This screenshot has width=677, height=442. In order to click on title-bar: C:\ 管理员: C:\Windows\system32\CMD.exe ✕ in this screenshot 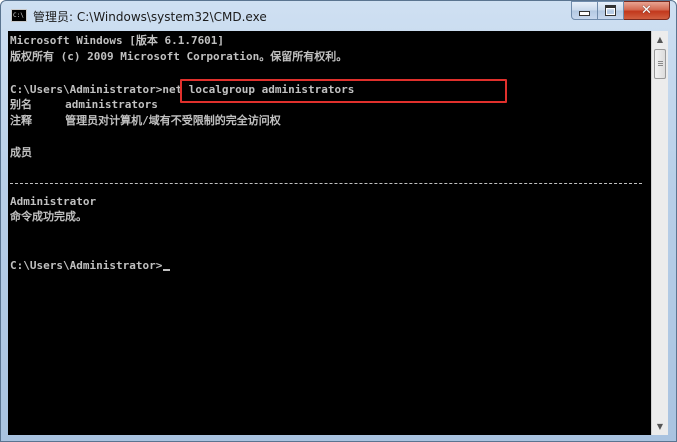, I will do `click(338, 16)`.